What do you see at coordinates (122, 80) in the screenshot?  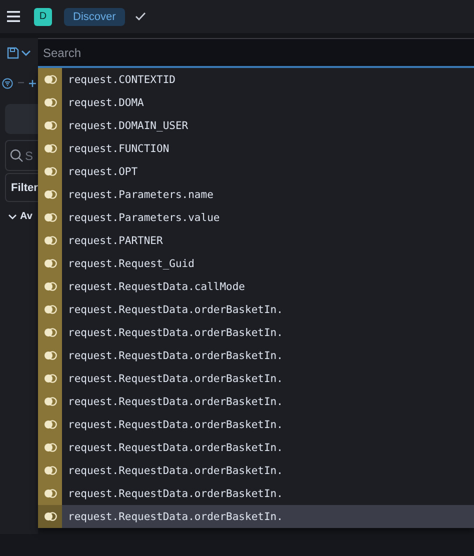 I see `suggestion-label: request.CONTEXTID` at bounding box center [122, 80].